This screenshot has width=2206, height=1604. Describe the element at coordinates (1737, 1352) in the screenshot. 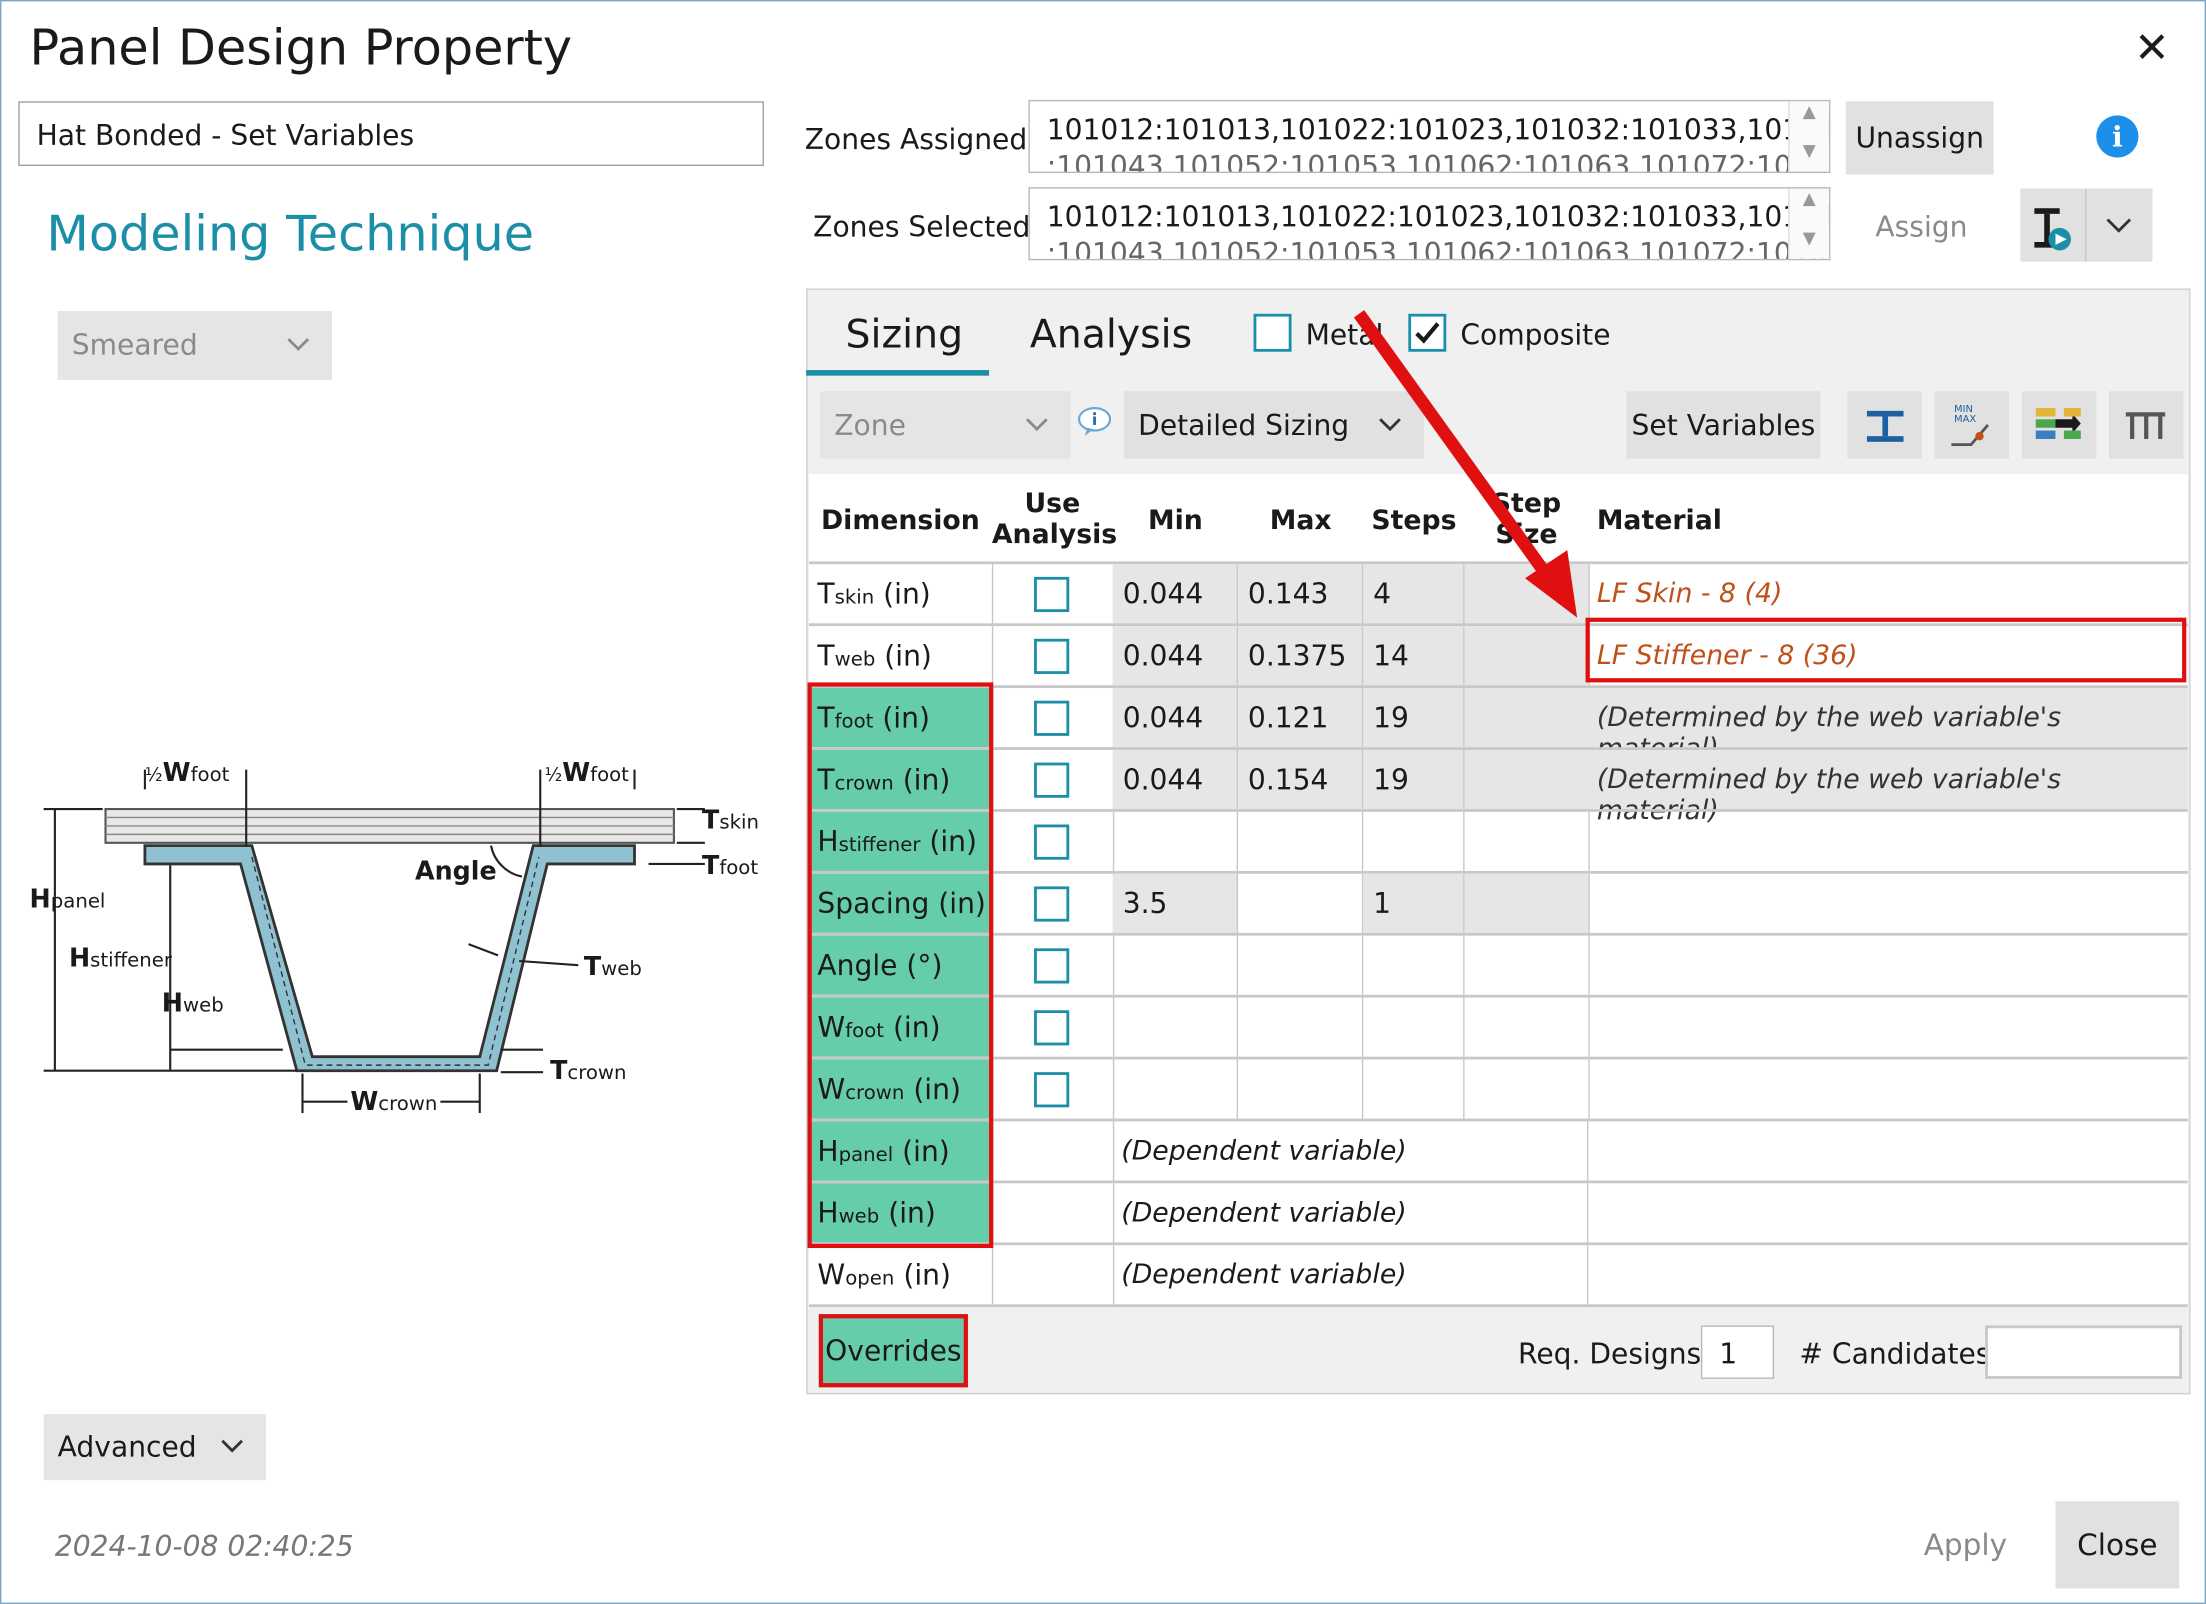

I see `req-designs-input: 1` at that location.